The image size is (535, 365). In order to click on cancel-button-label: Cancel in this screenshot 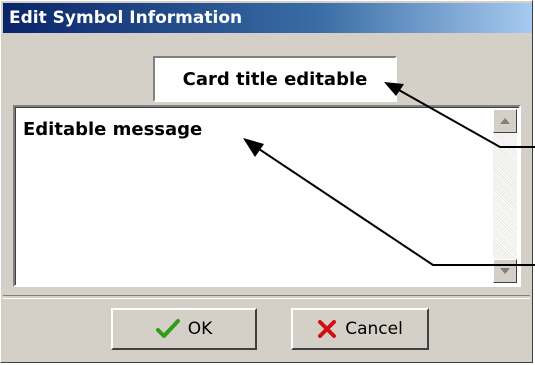, I will do `click(374, 329)`.